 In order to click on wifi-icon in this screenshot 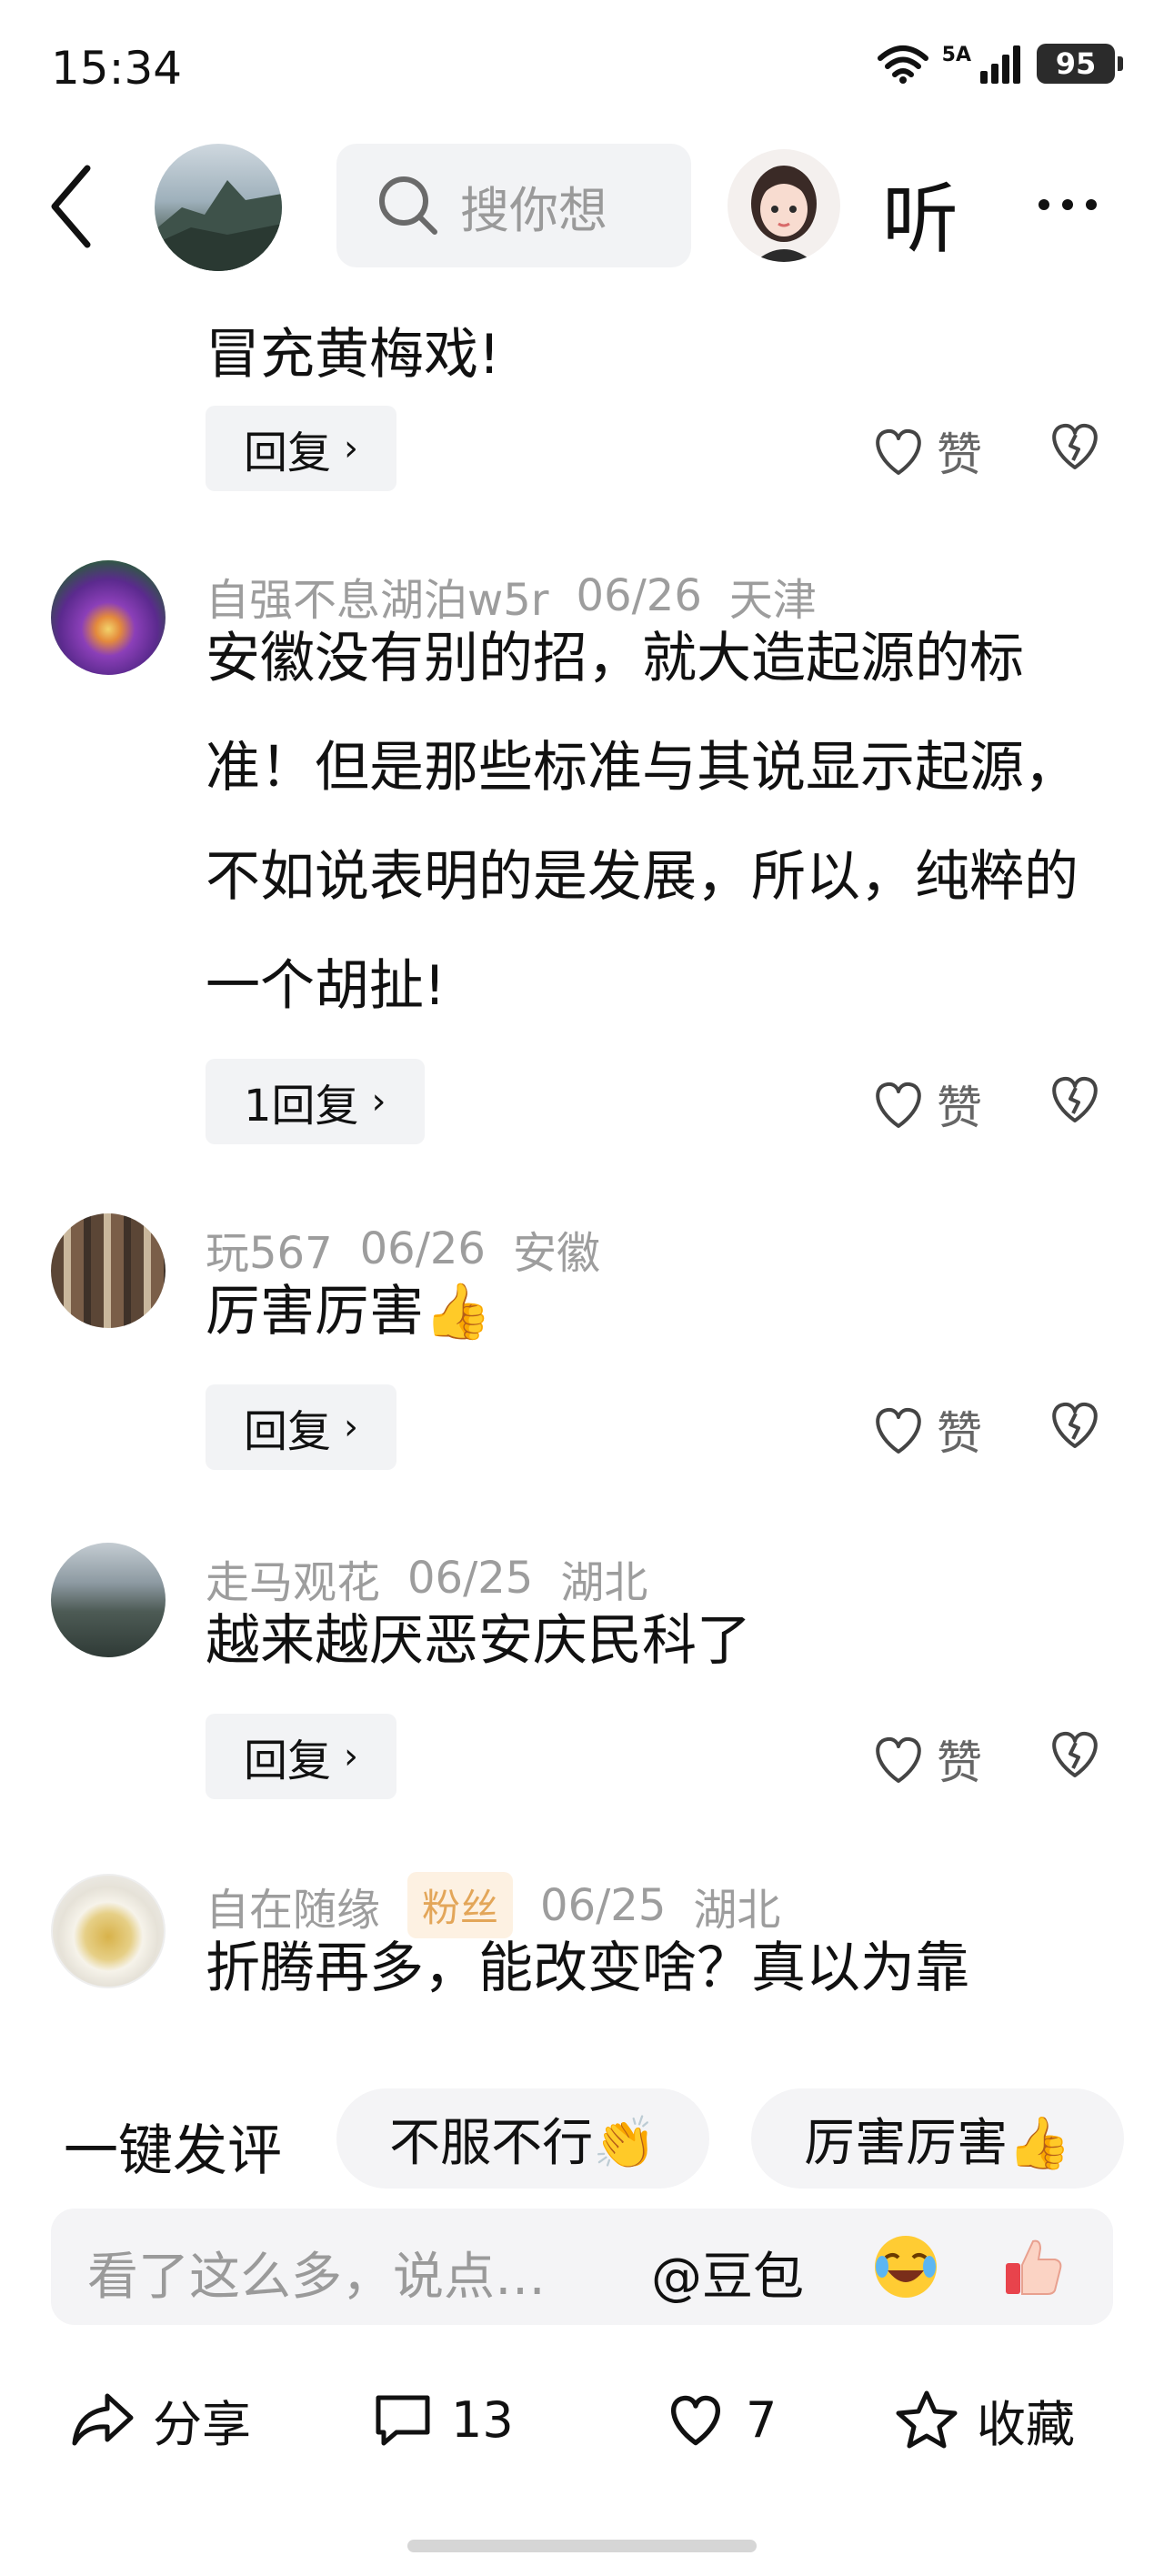, I will do `click(903, 64)`.